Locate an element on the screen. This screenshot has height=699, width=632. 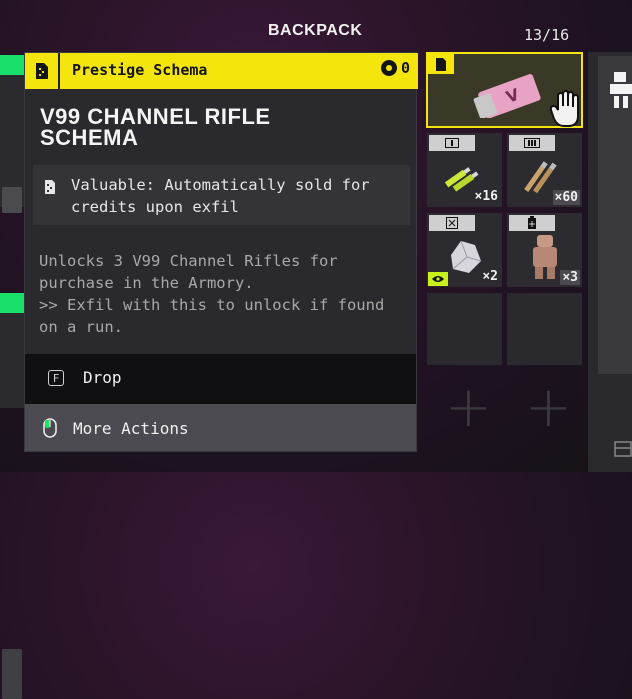
figure-icon is located at coordinates (545, 257).